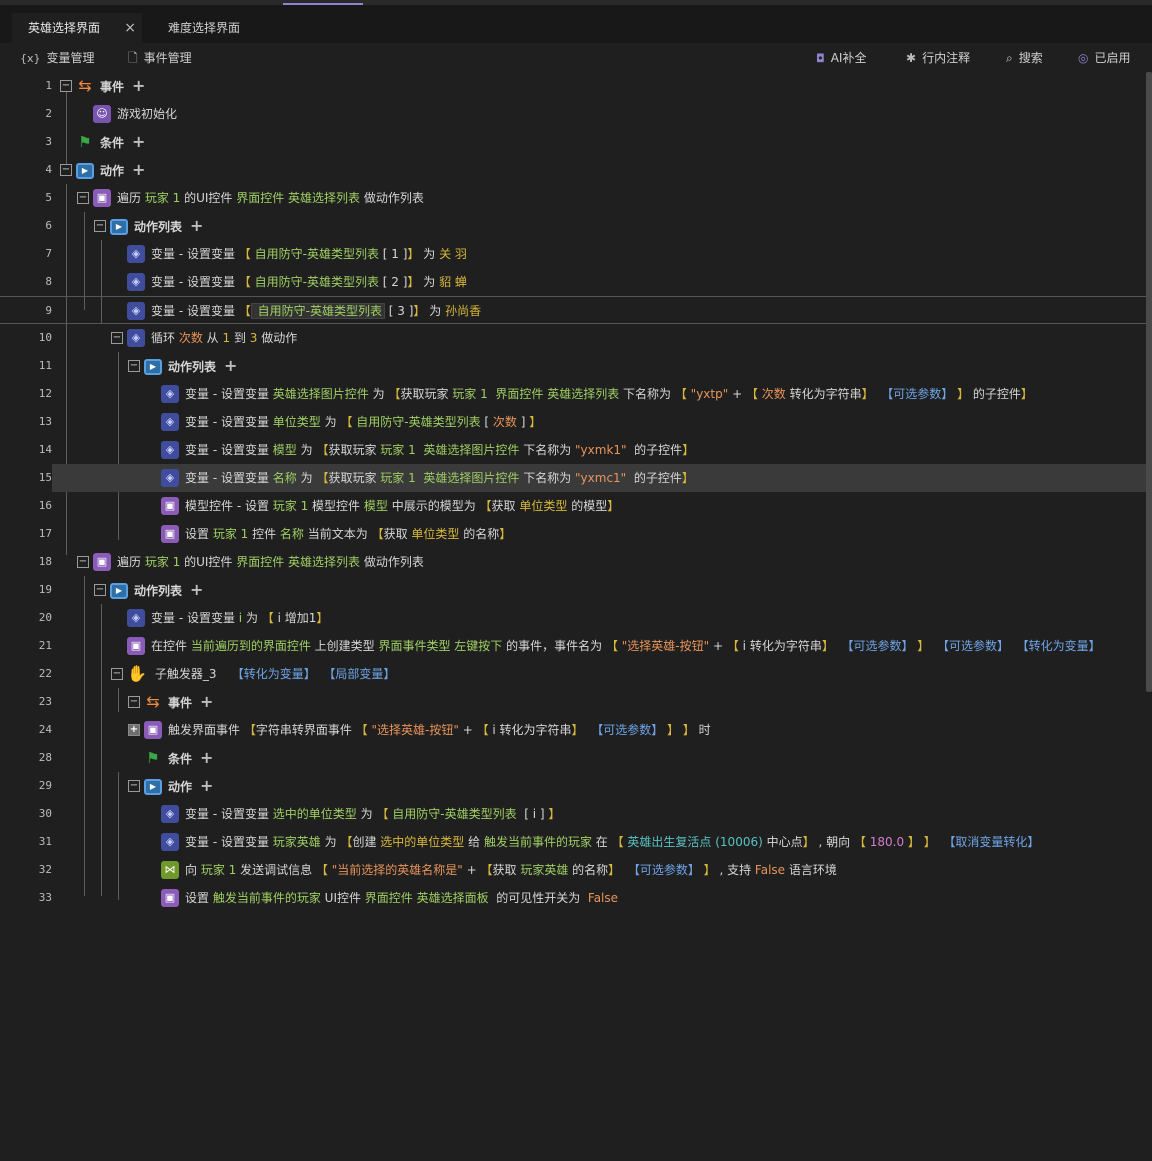  Describe the element at coordinates (573, 366) in the screenshot. I see `code-row: 11 − ▶ 动作列表 +` at that location.